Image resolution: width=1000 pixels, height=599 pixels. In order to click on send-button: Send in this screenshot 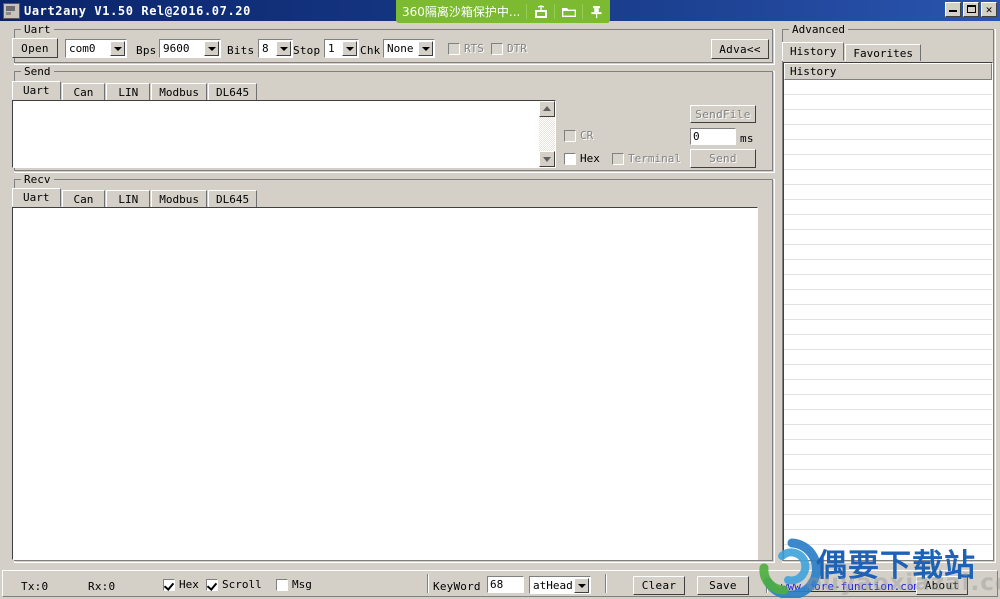, I will do `click(723, 158)`.